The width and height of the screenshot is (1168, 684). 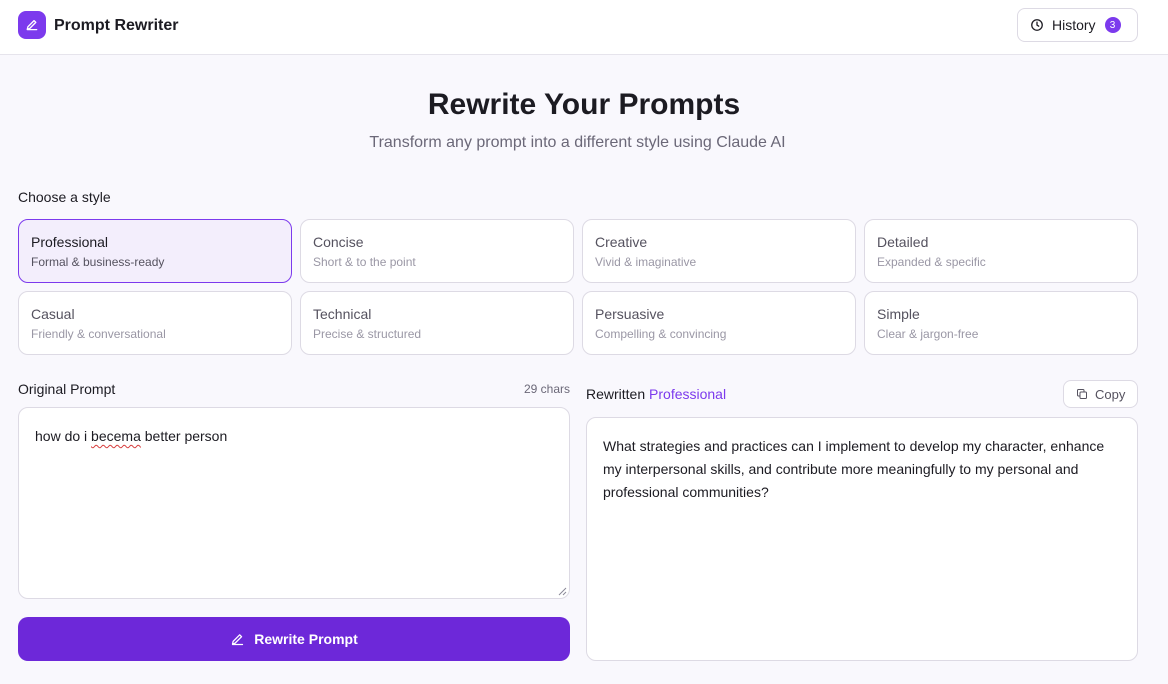 I want to click on style-desc: Compelling & convincing, so click(x=661, y=334).